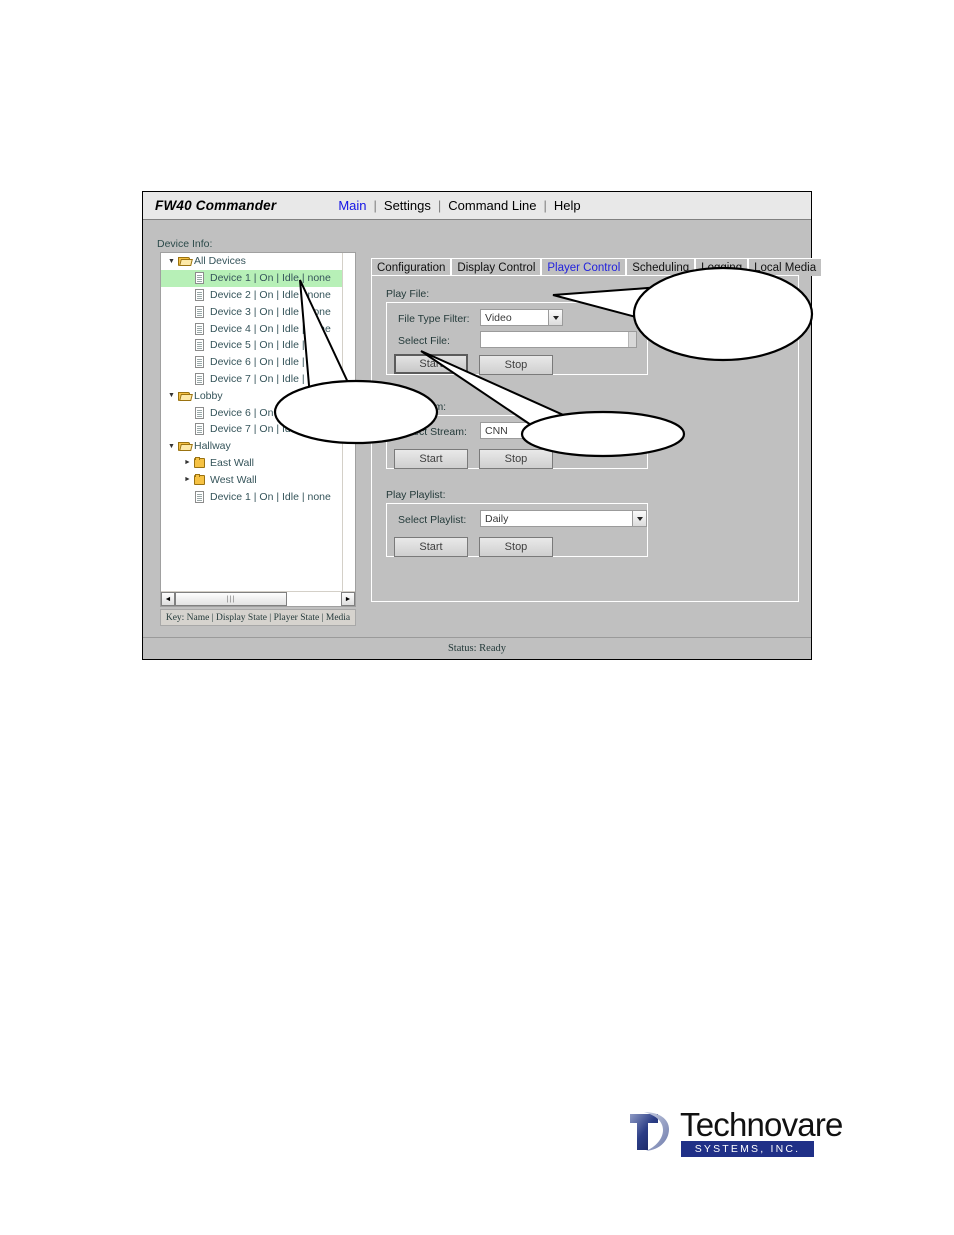  I want to click on scroll-left-icon: ◄, so click(168, 599).